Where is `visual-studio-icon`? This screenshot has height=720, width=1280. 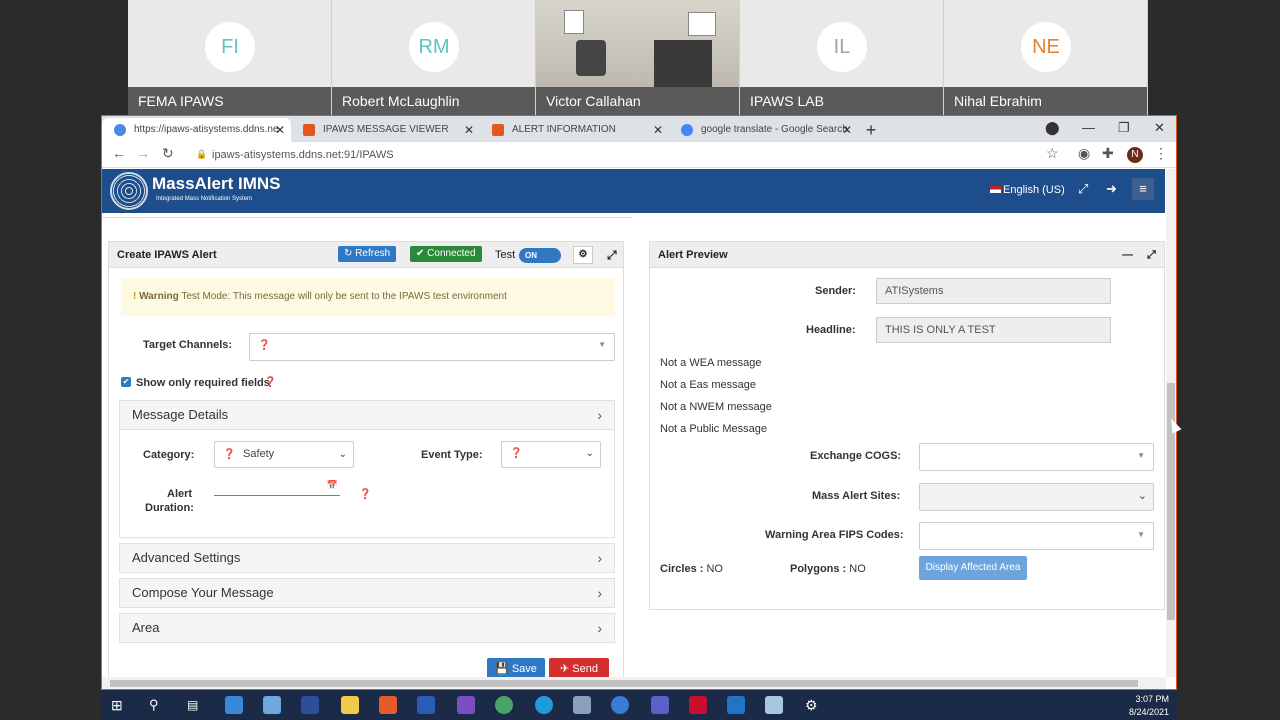 visual-studio-icon is located at coordinates (466, 705).